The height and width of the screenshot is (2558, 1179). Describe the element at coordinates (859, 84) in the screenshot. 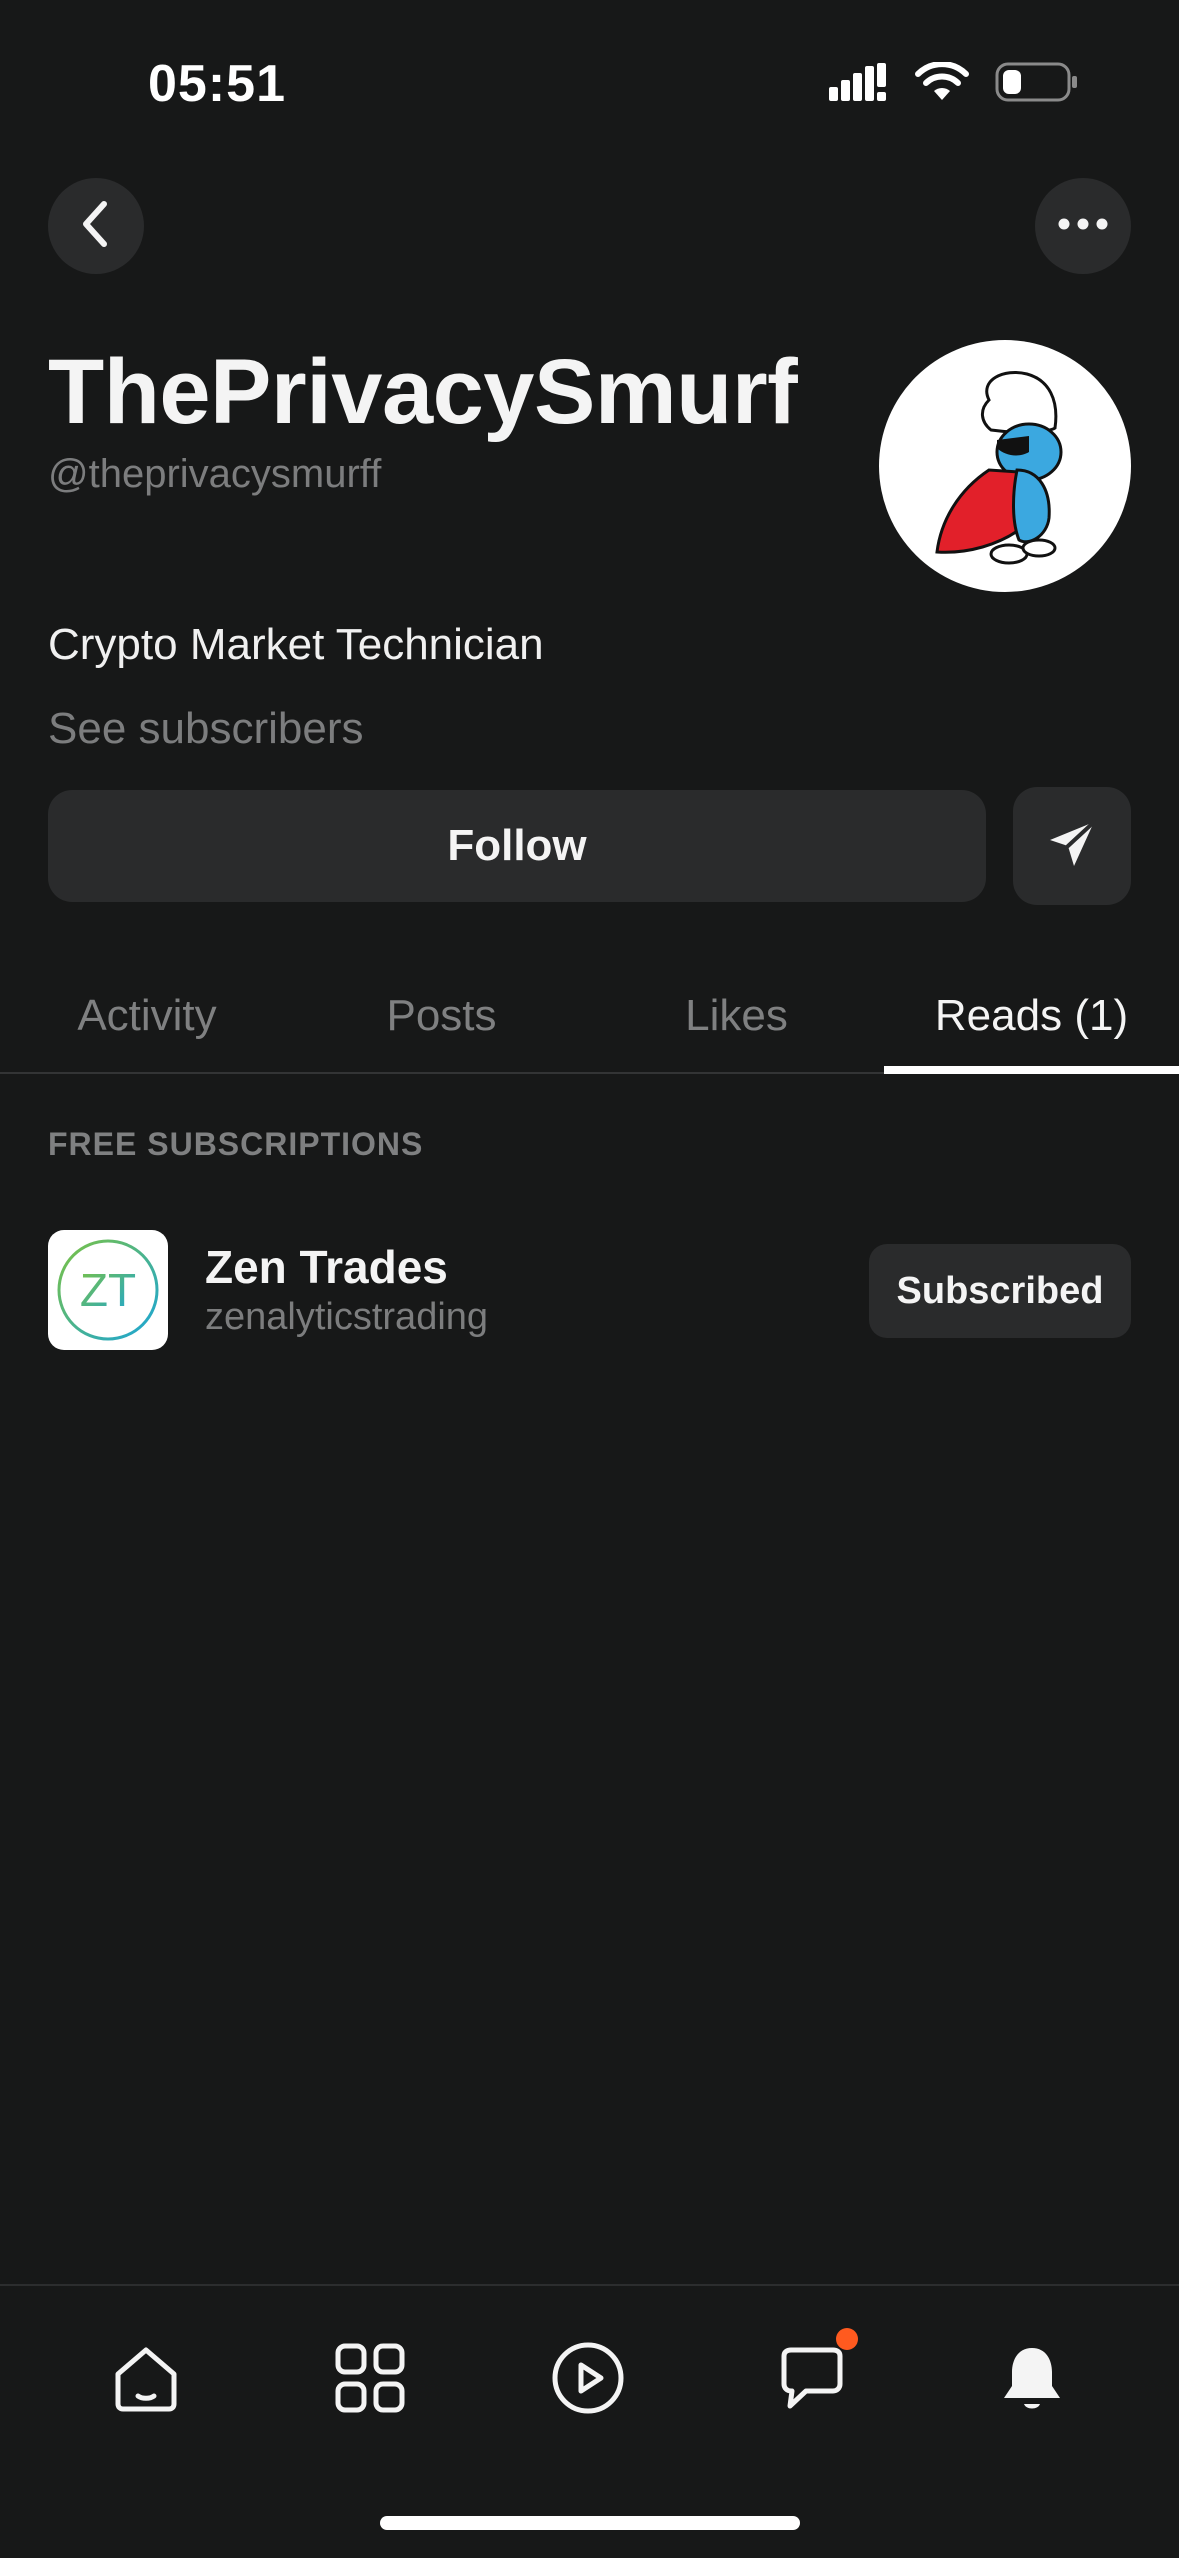

I see `cellular-signal-icon` at that location.